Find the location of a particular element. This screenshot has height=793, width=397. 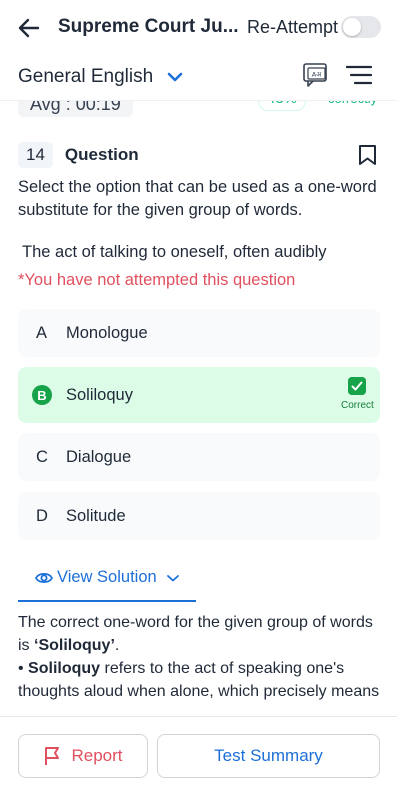

subject-row: General English is located at coordinates (198, 78).